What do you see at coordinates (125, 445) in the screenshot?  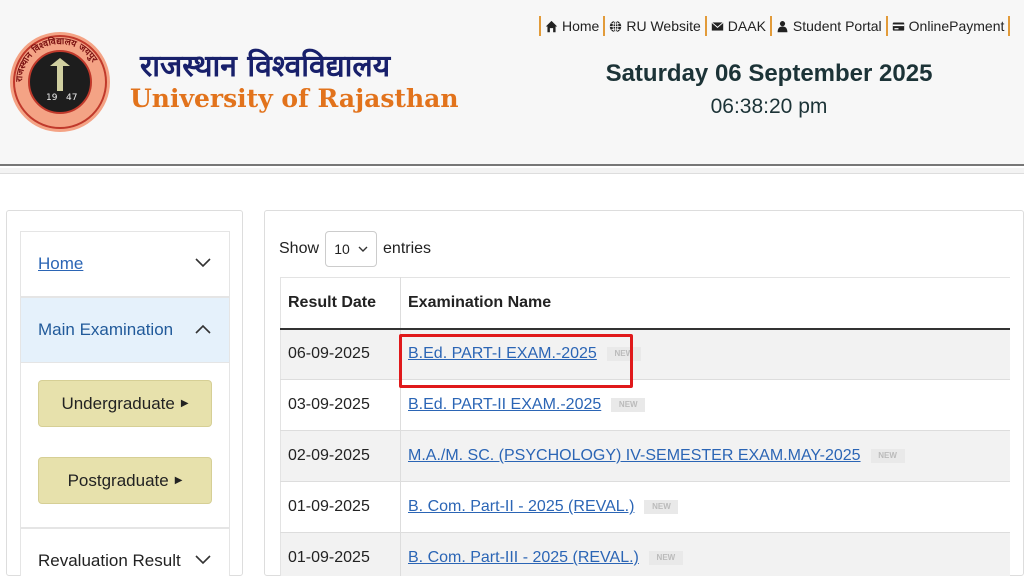 I see `main-examination-submenu: Undergraduate ▶ Postgraduate ▶` at bounding box center [125, 445].